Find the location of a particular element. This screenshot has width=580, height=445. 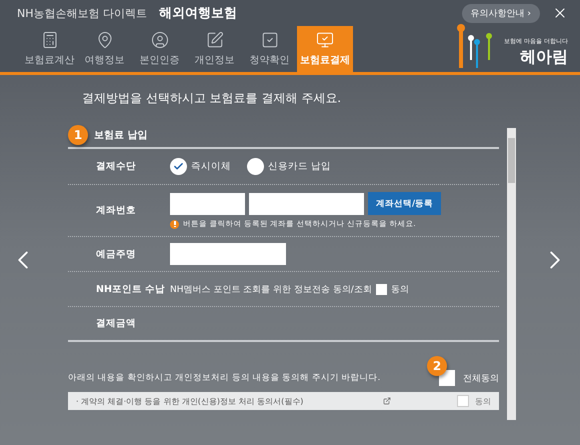

checkbox-label: 전체동의 is located at coordinates (481, 378).